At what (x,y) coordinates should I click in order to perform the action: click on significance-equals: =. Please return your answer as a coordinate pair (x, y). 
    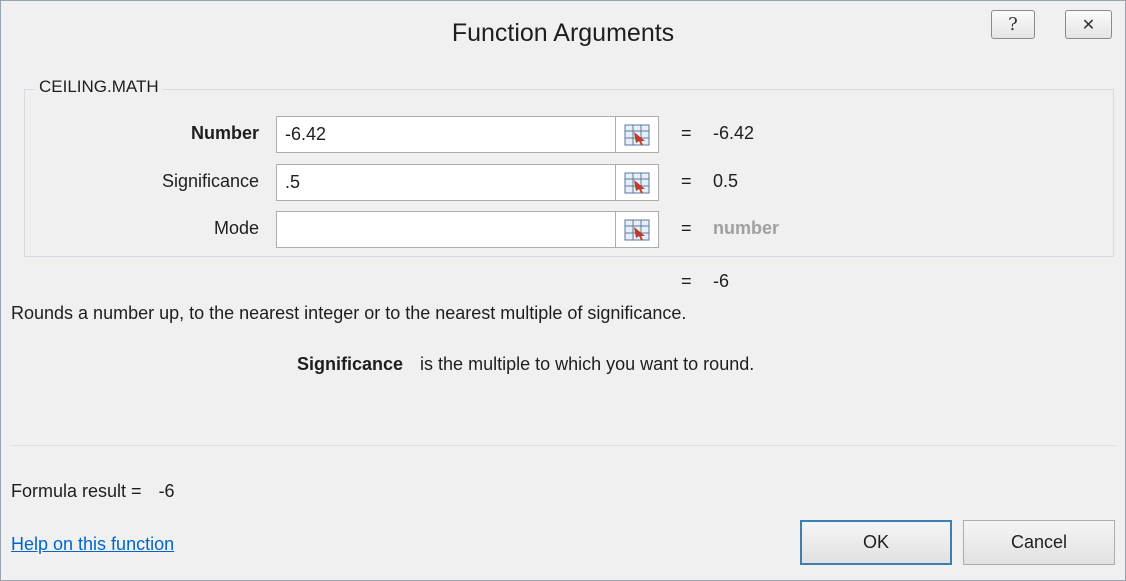
    Looking at the image, I should click on (686, 181).